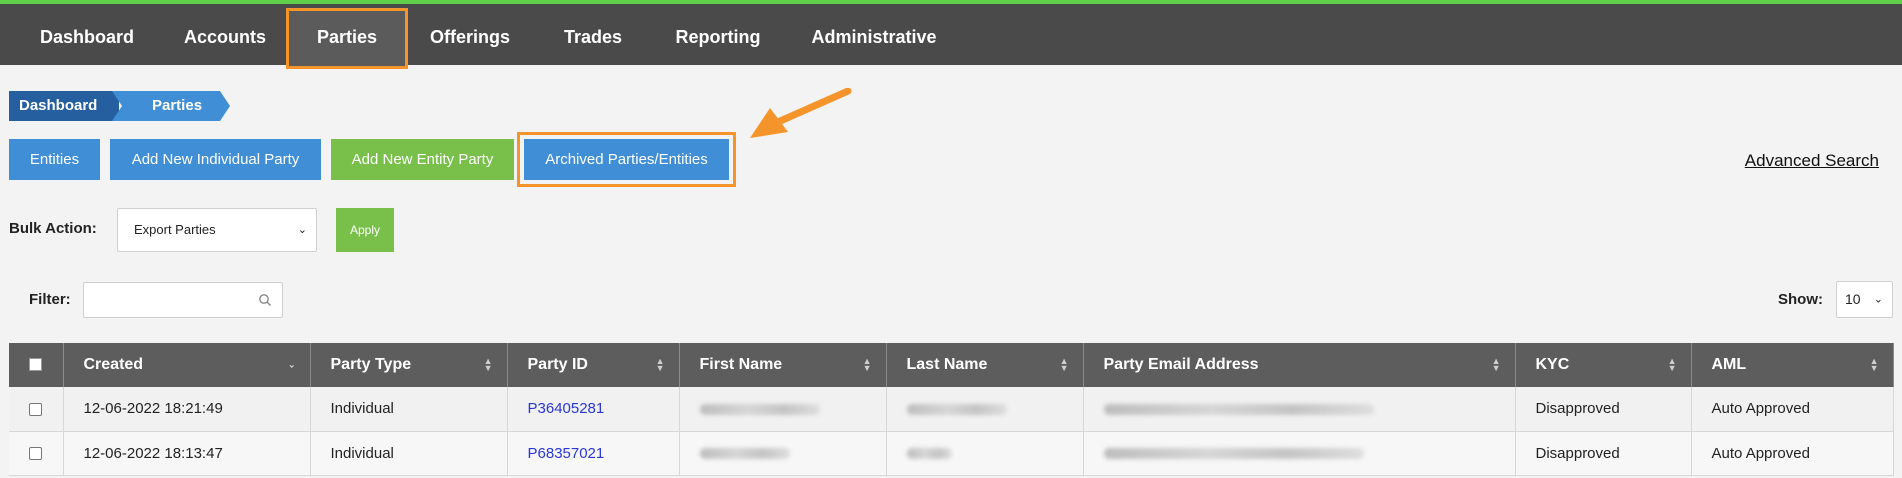  I want to click on show-entries-select: 10 ⌄, so click(1864, 299).